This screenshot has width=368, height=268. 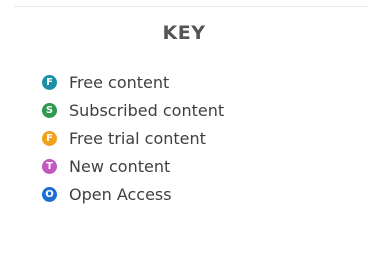 I want to click on key-item-open-access: O Open Access, so click(x=133, y=194).